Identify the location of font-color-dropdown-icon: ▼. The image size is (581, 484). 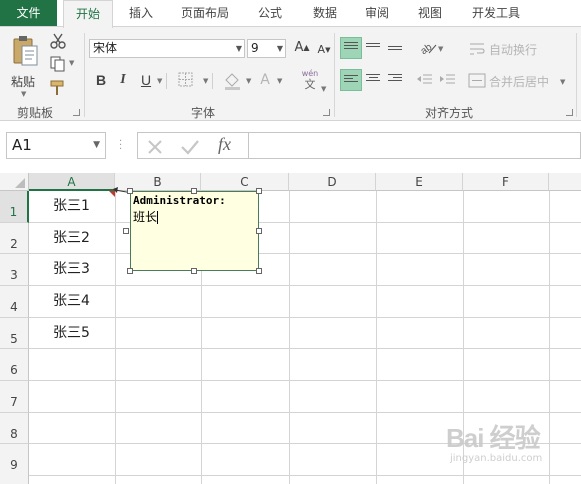
(279, 81).